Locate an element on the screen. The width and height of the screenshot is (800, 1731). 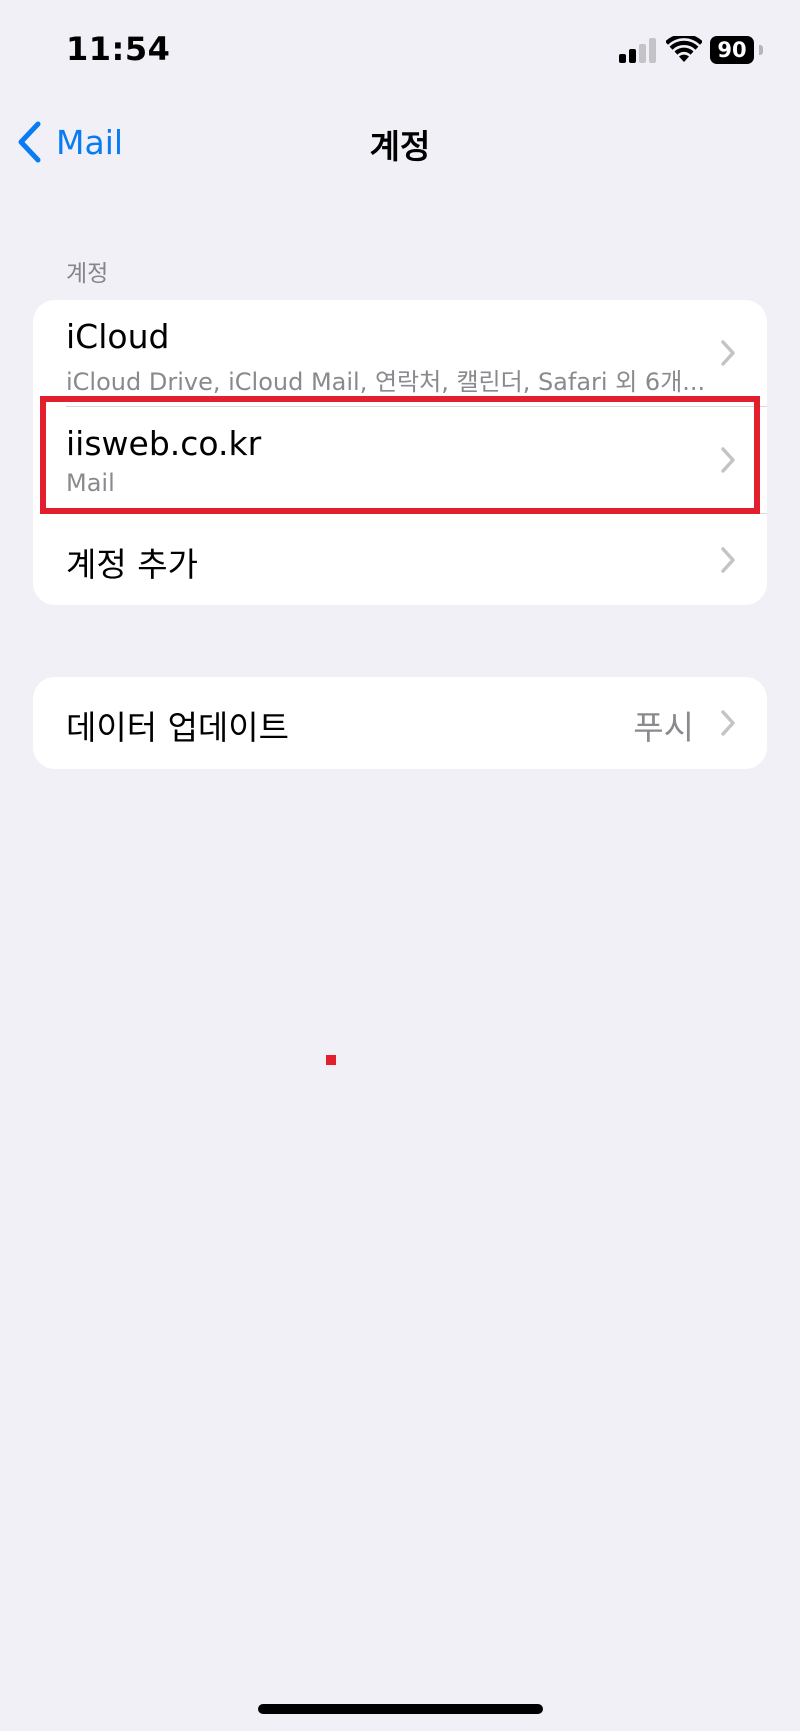
status-bar: 11:54 90 is located at coordinates (400, 50).